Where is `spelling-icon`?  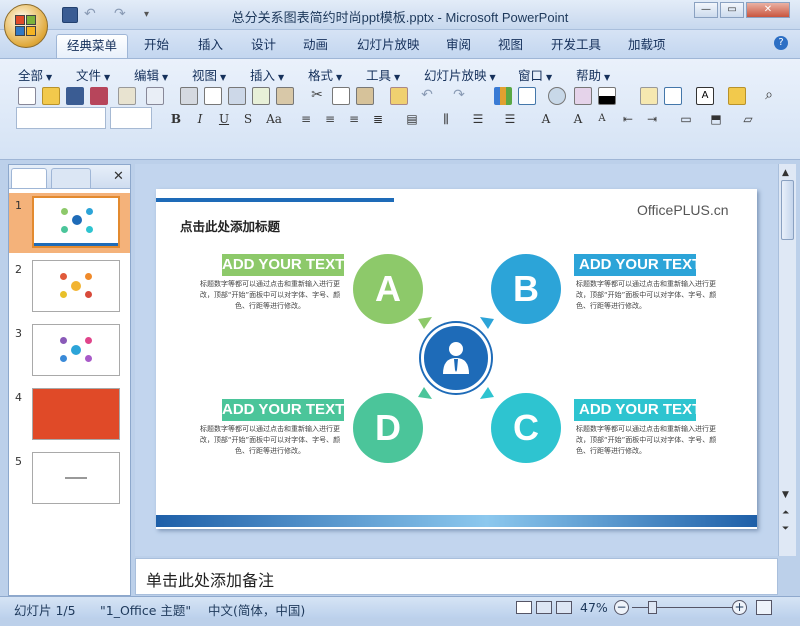 spelling-icon is located at coordinates (261, 96).